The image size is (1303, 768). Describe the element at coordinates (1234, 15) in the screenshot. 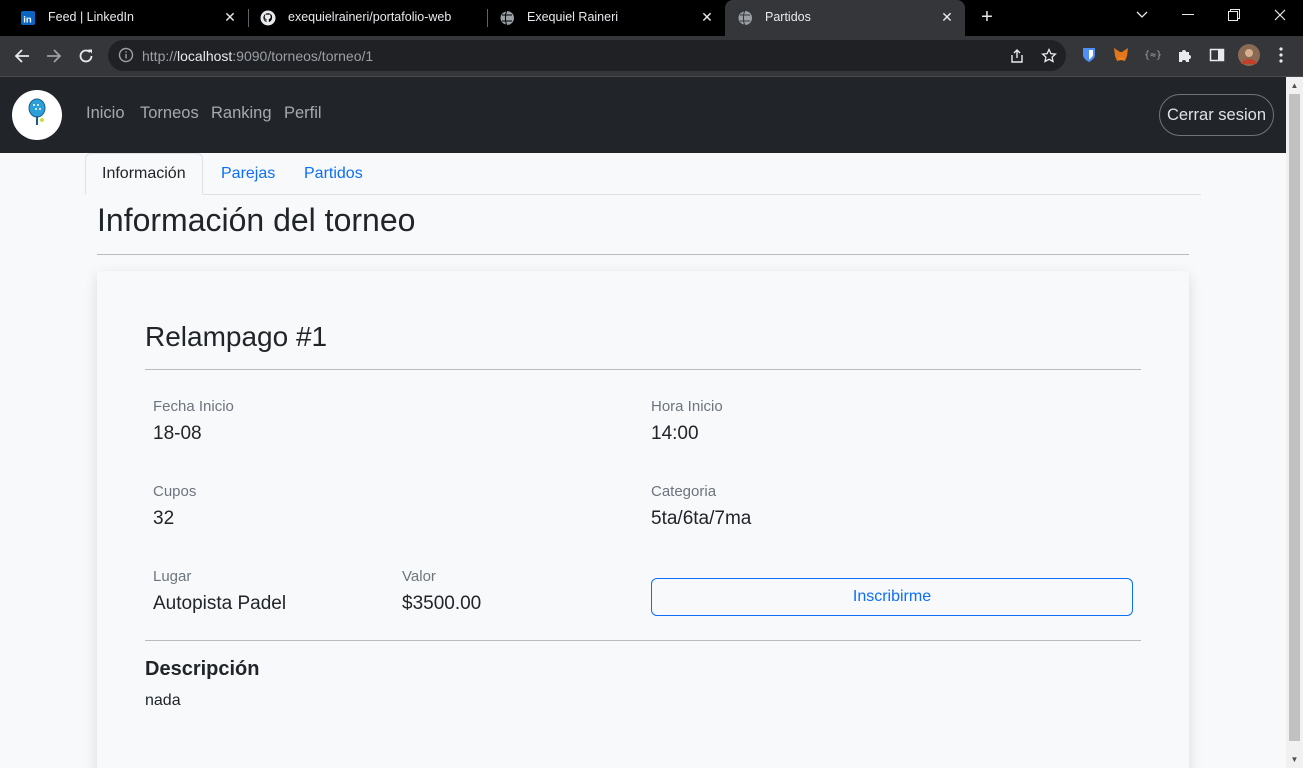

I see `restore-icon` at that location.